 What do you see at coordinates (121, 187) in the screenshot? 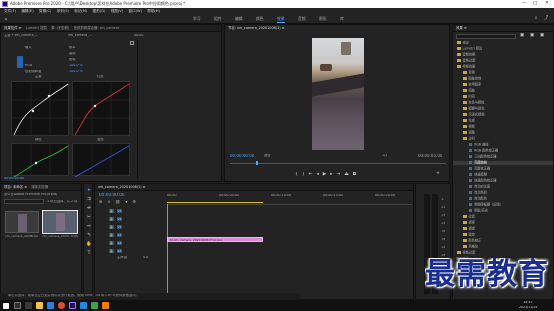
I see `tab-sequence: xm_camera_20201008(1) ≡` at bounding box center [121, 187].